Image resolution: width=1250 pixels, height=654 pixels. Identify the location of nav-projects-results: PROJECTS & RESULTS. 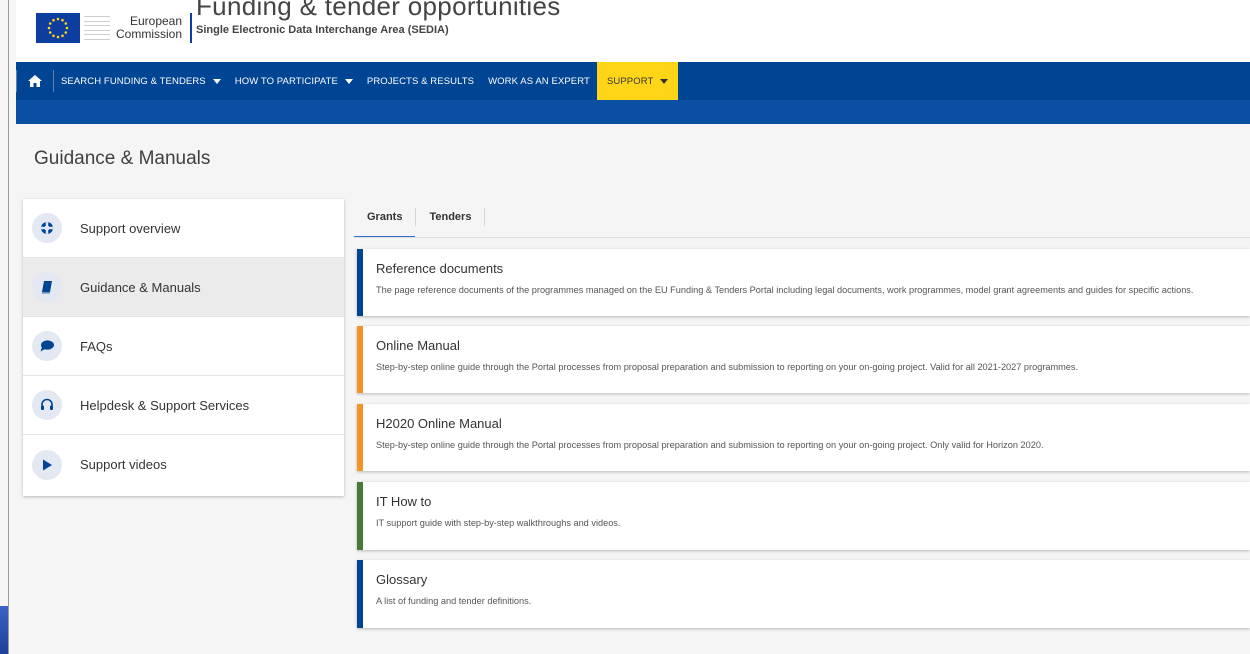
(420, 81).